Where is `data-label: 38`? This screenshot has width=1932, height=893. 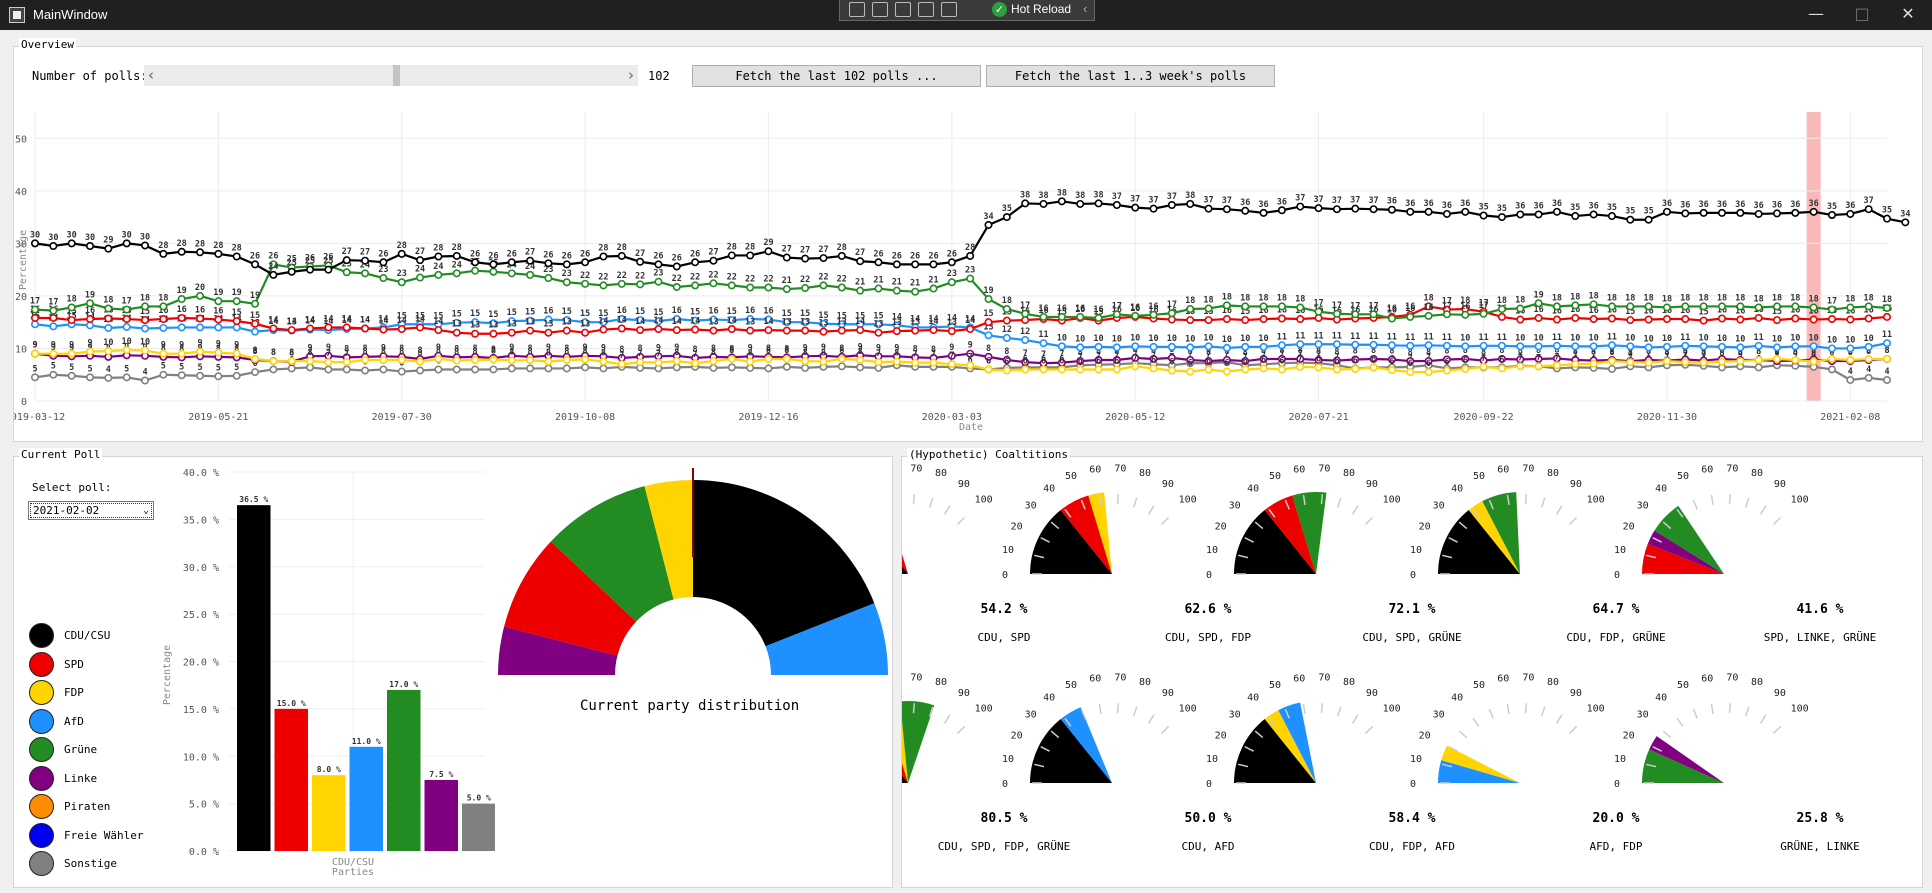 data-label: 38 is located at coordinates (1080, 196).